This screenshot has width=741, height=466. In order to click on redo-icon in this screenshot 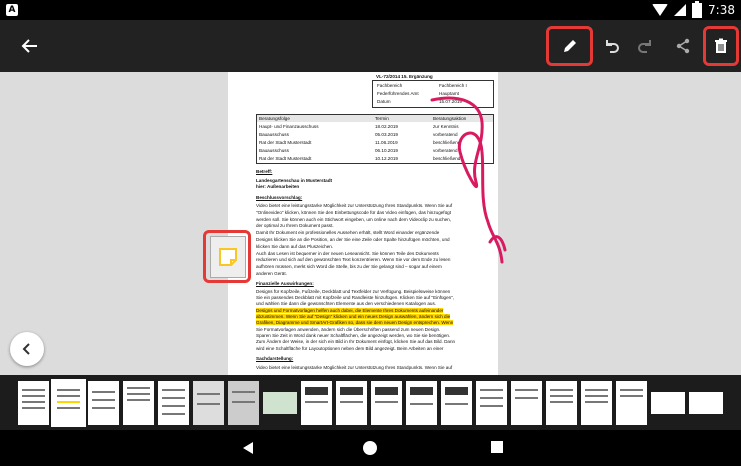, I will do `click(644, 46)`.